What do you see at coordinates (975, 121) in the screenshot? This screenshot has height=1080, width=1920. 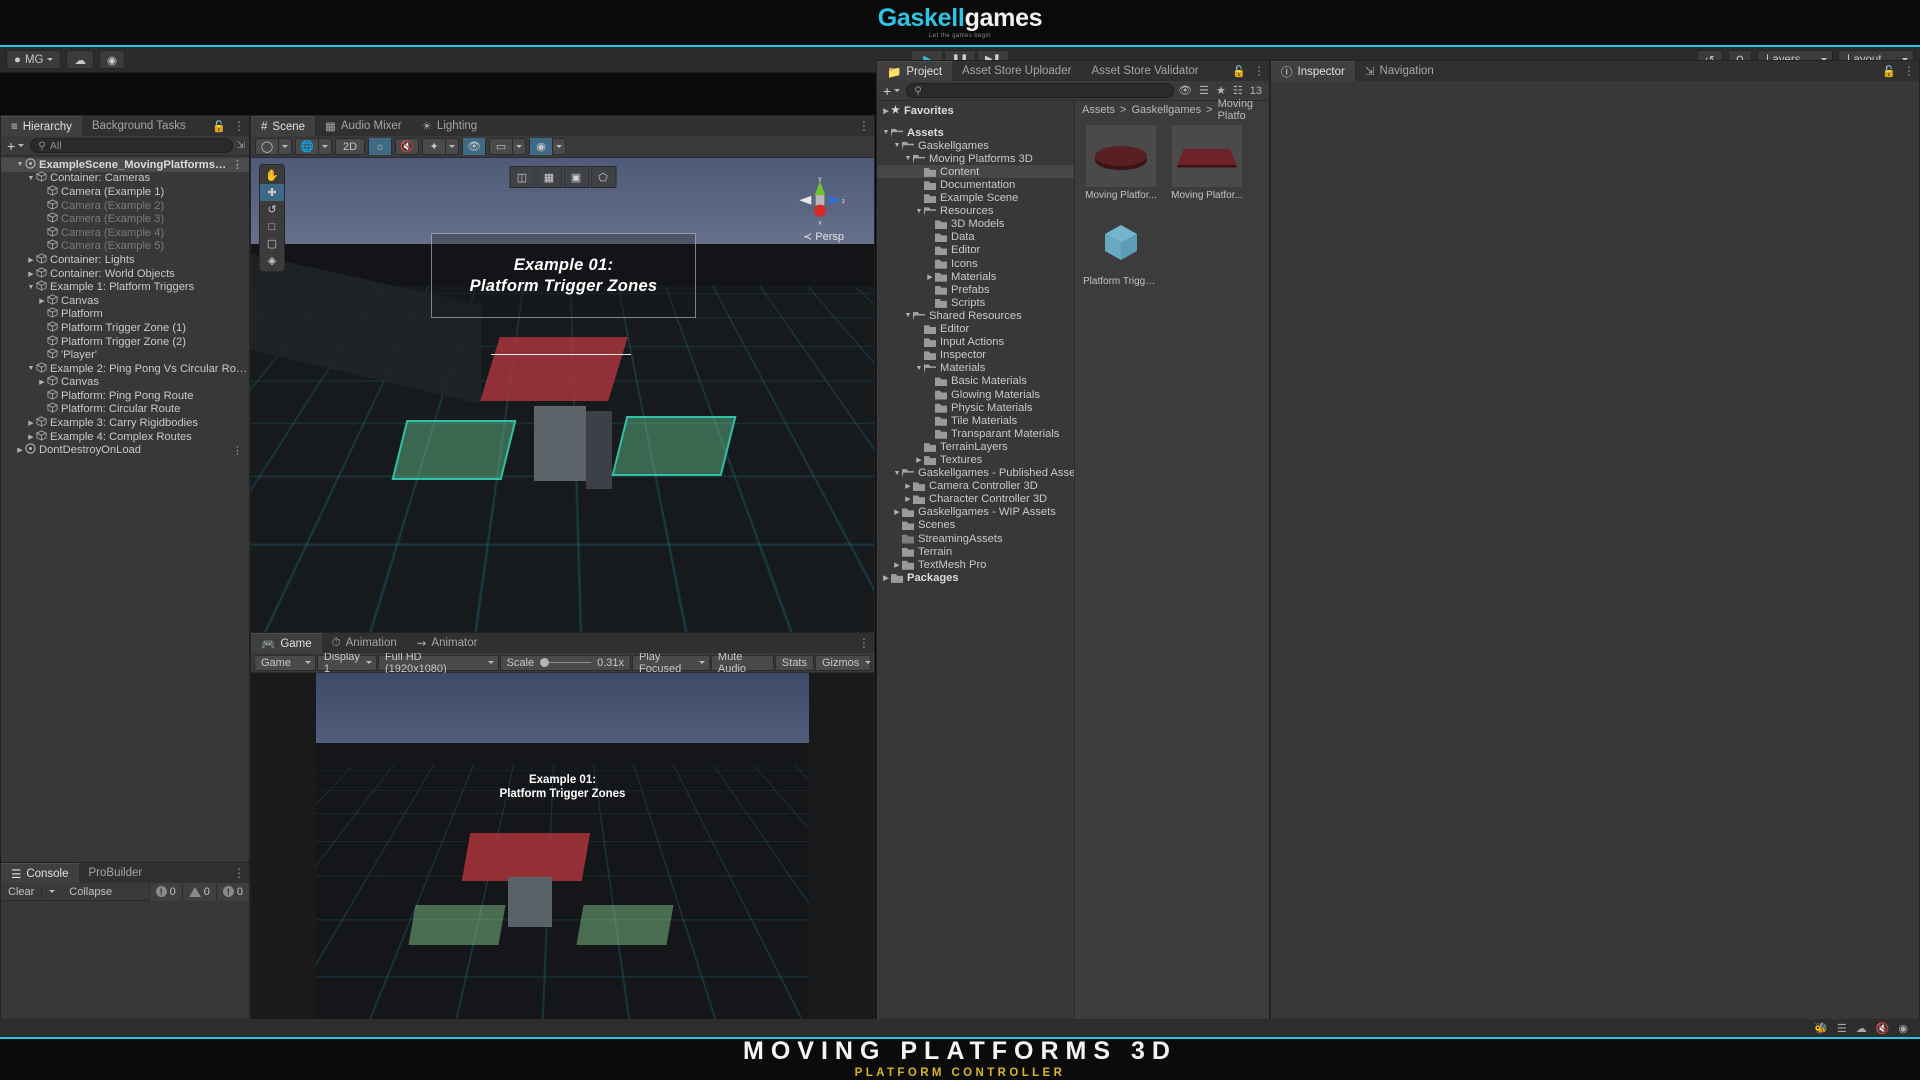 I see `project-tree-item` at bounding box center [975, 121].